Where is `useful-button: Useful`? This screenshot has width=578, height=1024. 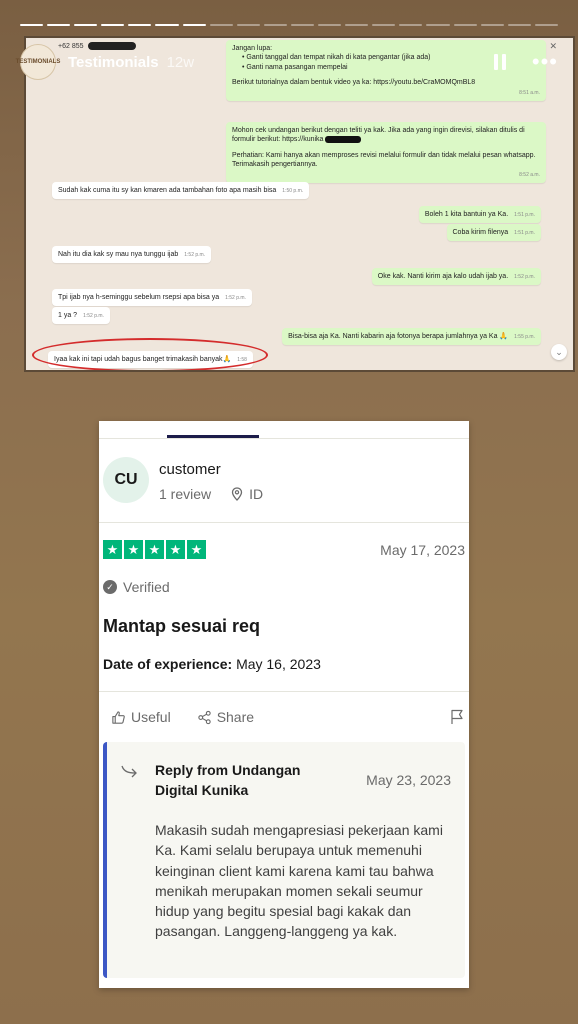
useful-button: Useful is located at coordinates (141, 717).